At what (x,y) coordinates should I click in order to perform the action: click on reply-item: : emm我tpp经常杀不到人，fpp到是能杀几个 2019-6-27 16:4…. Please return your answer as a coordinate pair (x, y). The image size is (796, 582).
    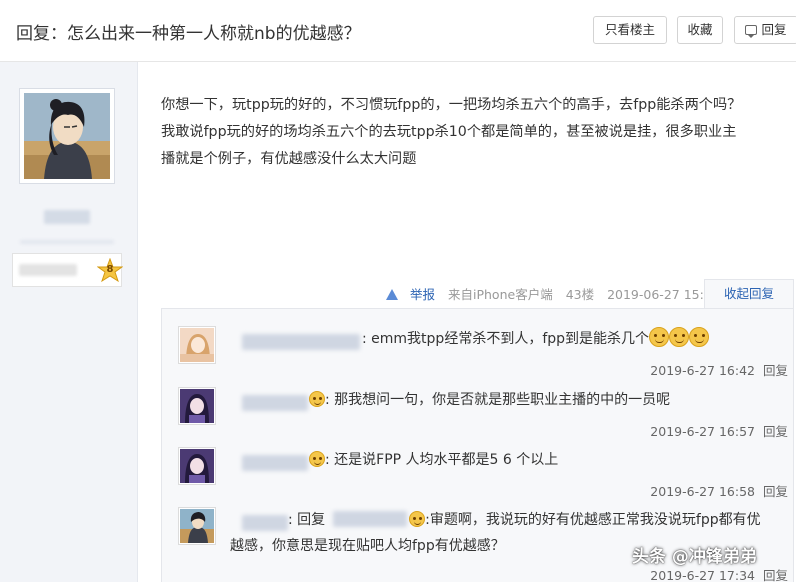
    Looking at the image, I should click on (483, 352).